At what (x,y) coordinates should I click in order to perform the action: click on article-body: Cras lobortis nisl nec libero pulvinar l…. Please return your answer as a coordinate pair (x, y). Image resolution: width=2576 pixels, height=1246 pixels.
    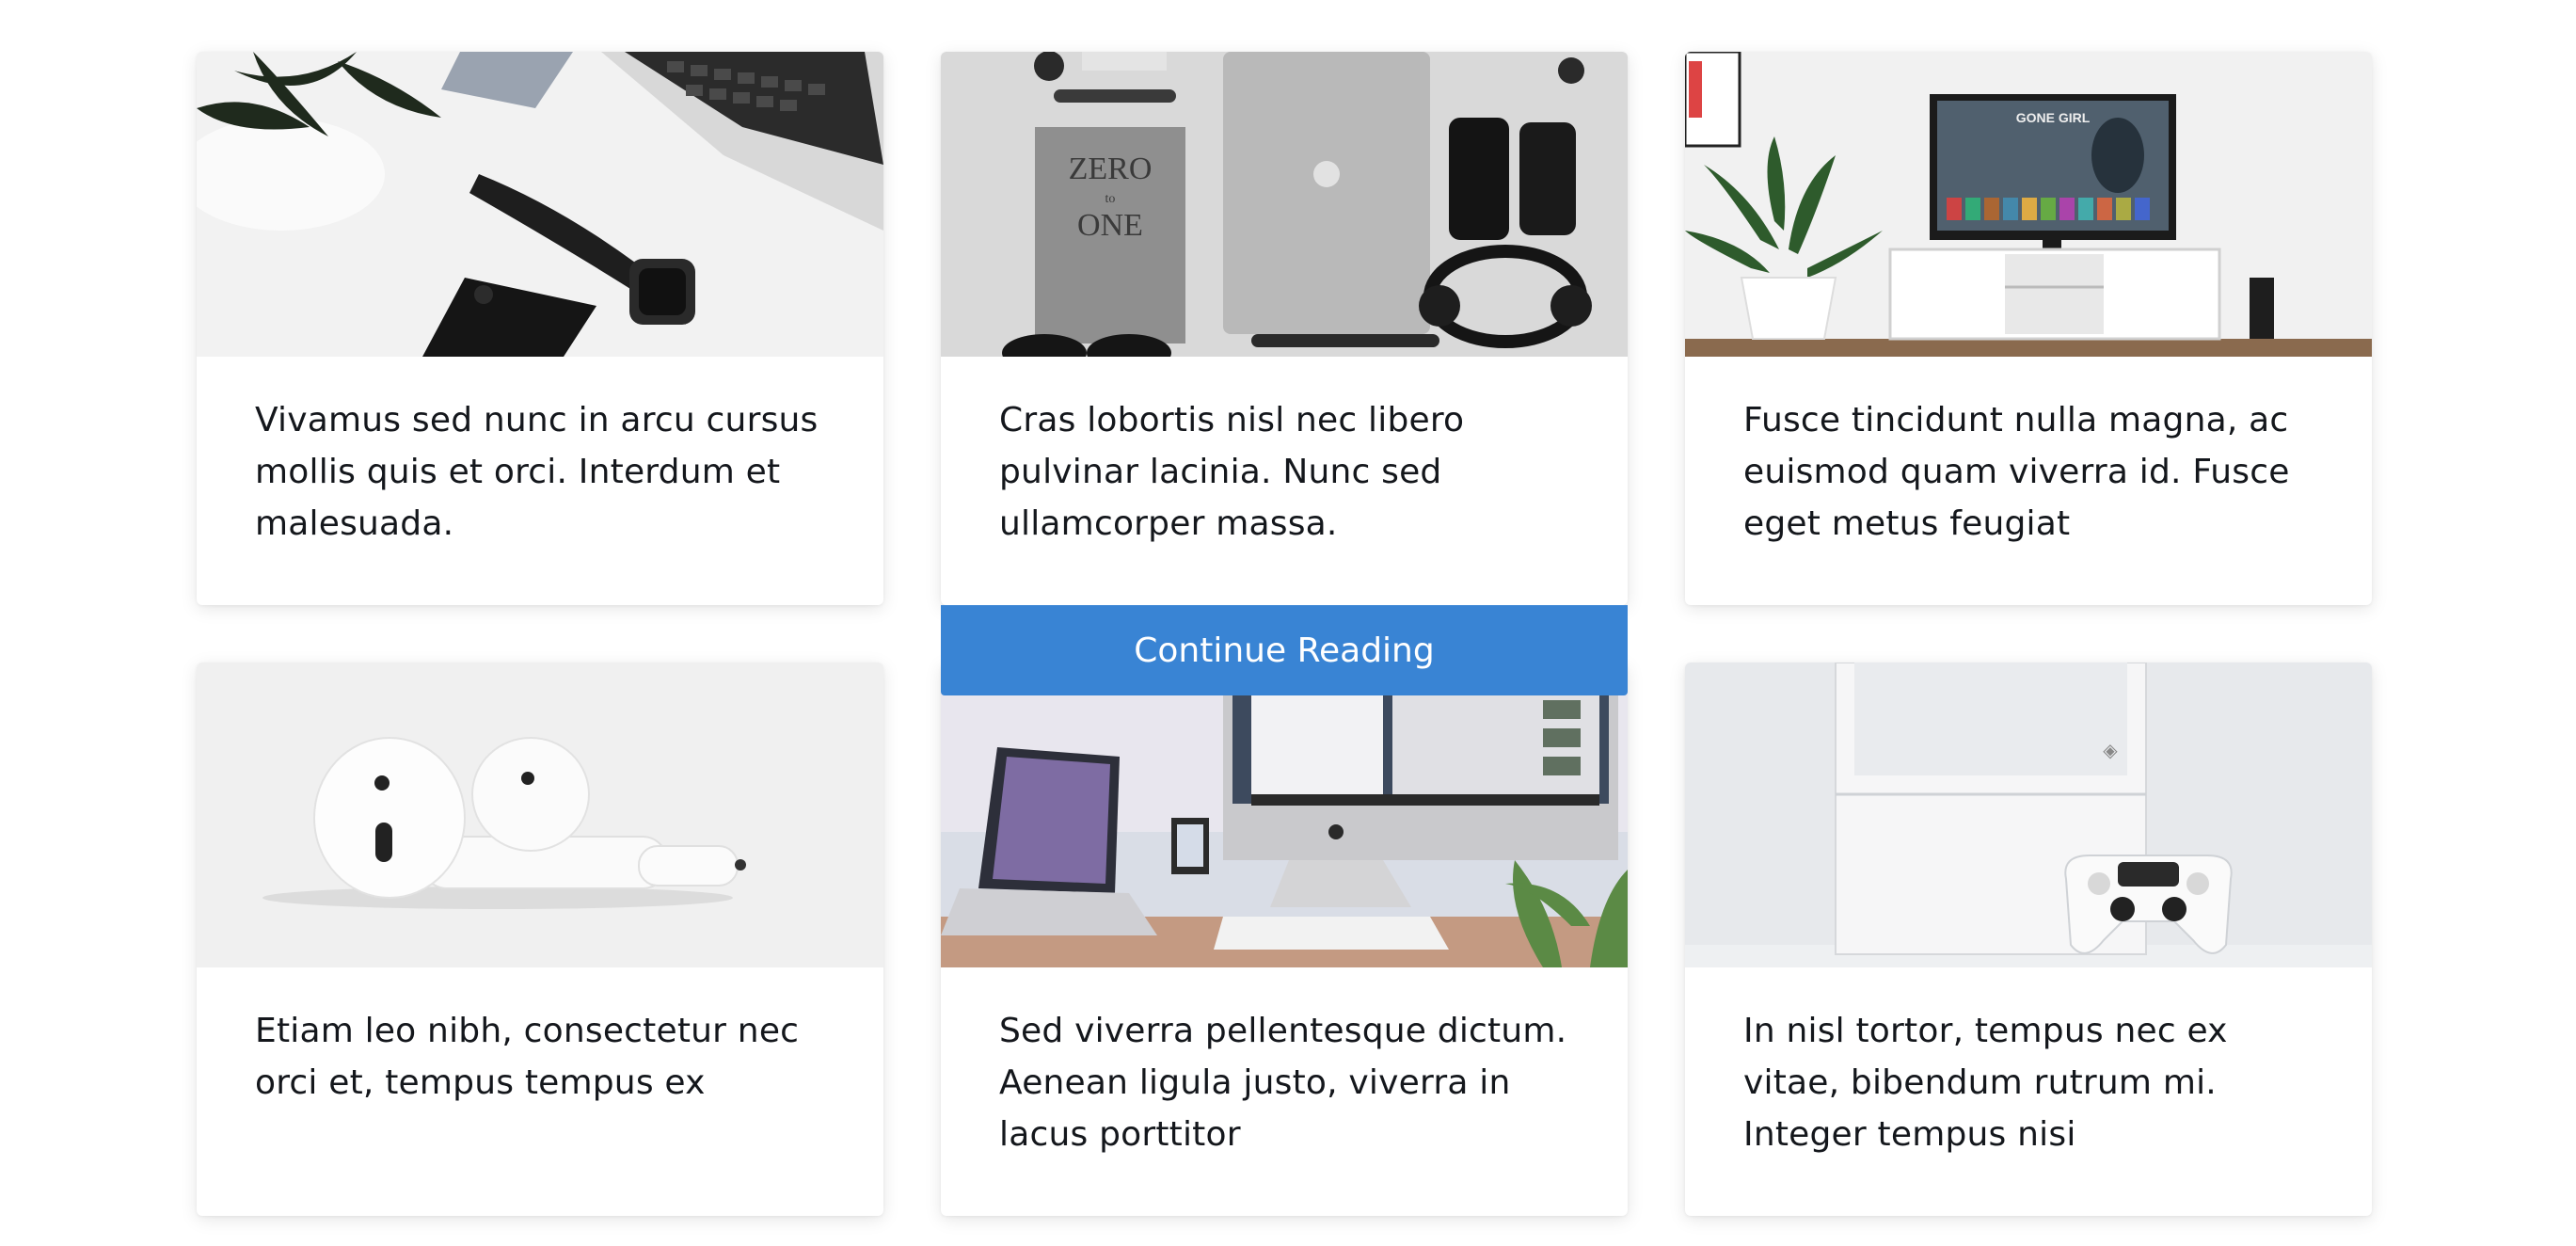
    Looking at the image, I should click on (1284, 481).